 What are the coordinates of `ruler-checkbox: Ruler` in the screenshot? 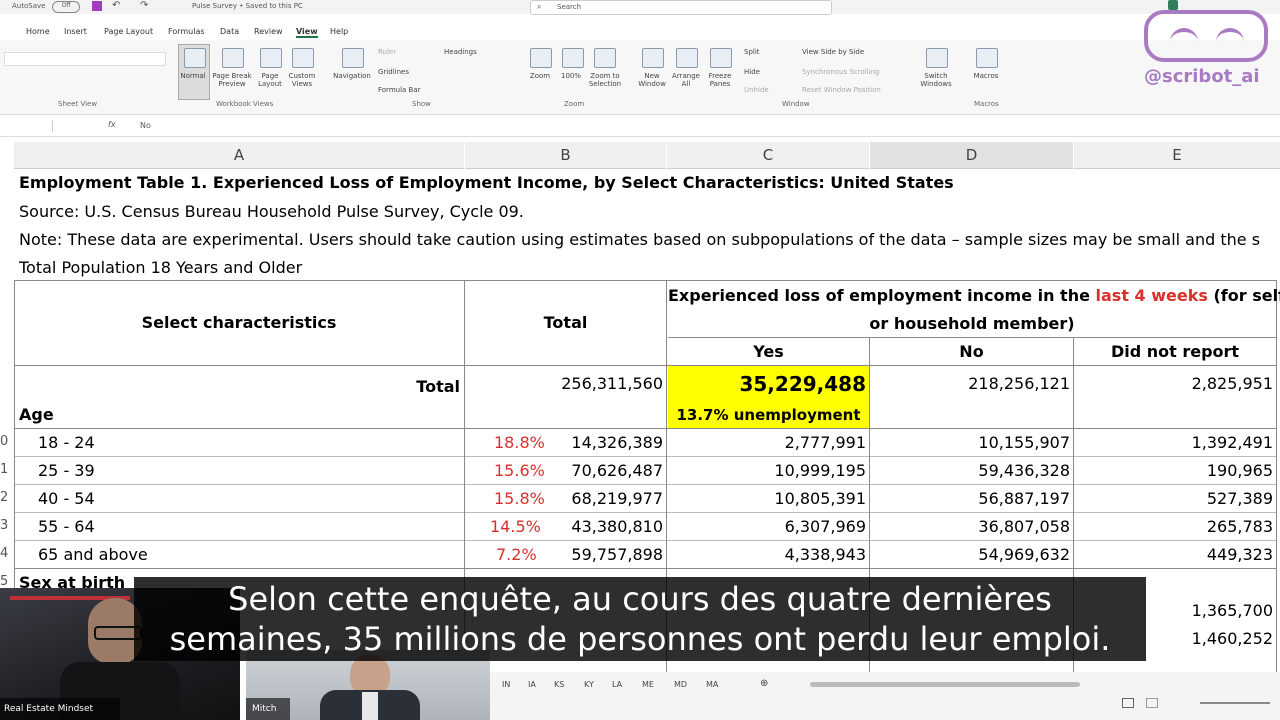 It's located at (387, 52).